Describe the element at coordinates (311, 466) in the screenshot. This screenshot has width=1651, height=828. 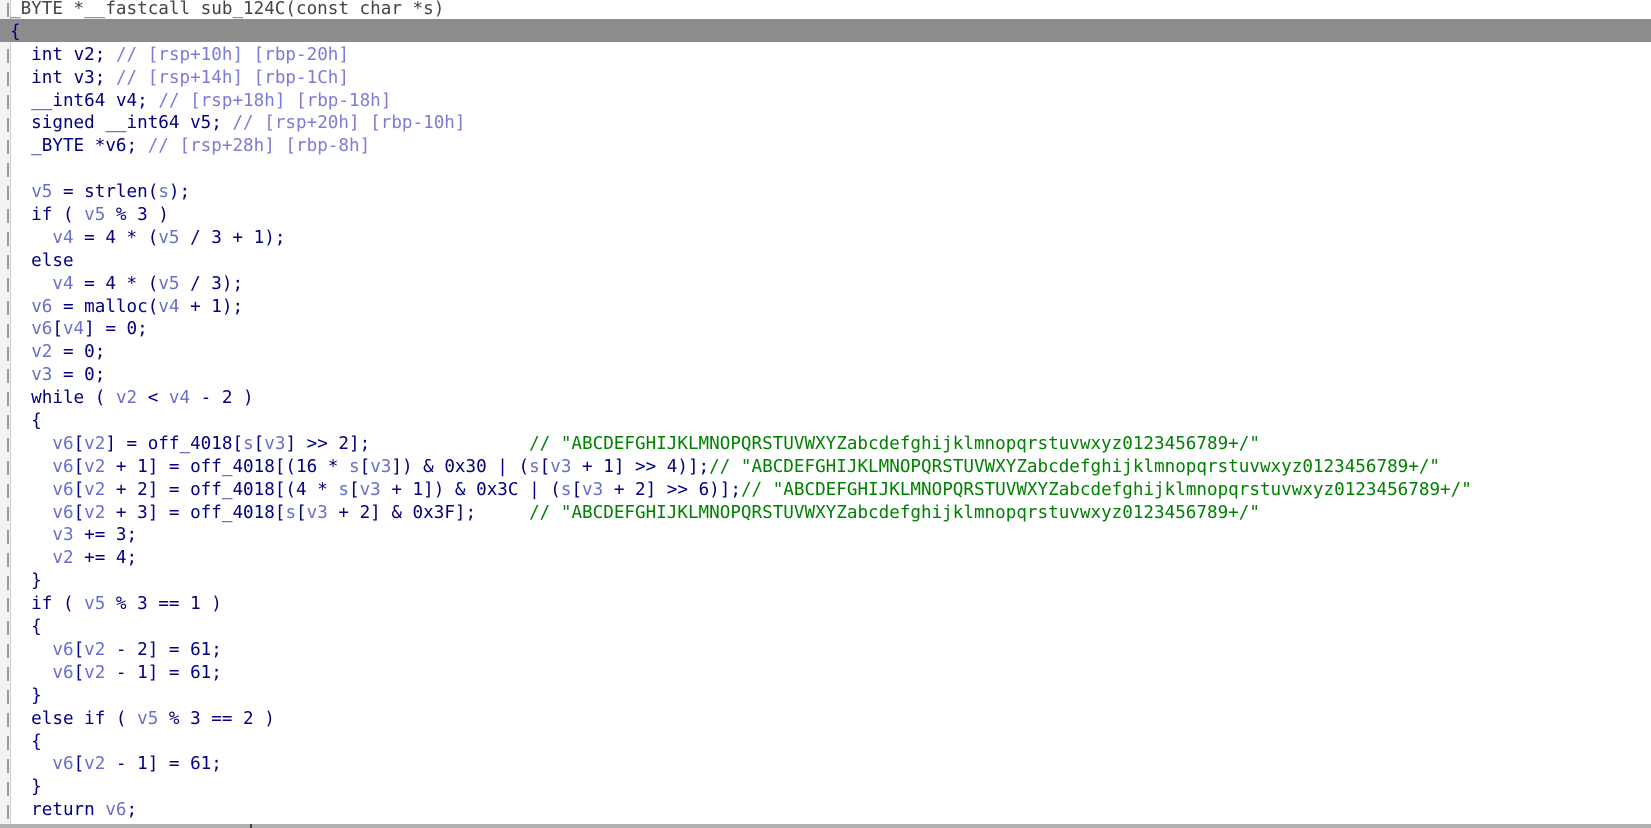
I see `code-token-punc: [(16 *` at that location.